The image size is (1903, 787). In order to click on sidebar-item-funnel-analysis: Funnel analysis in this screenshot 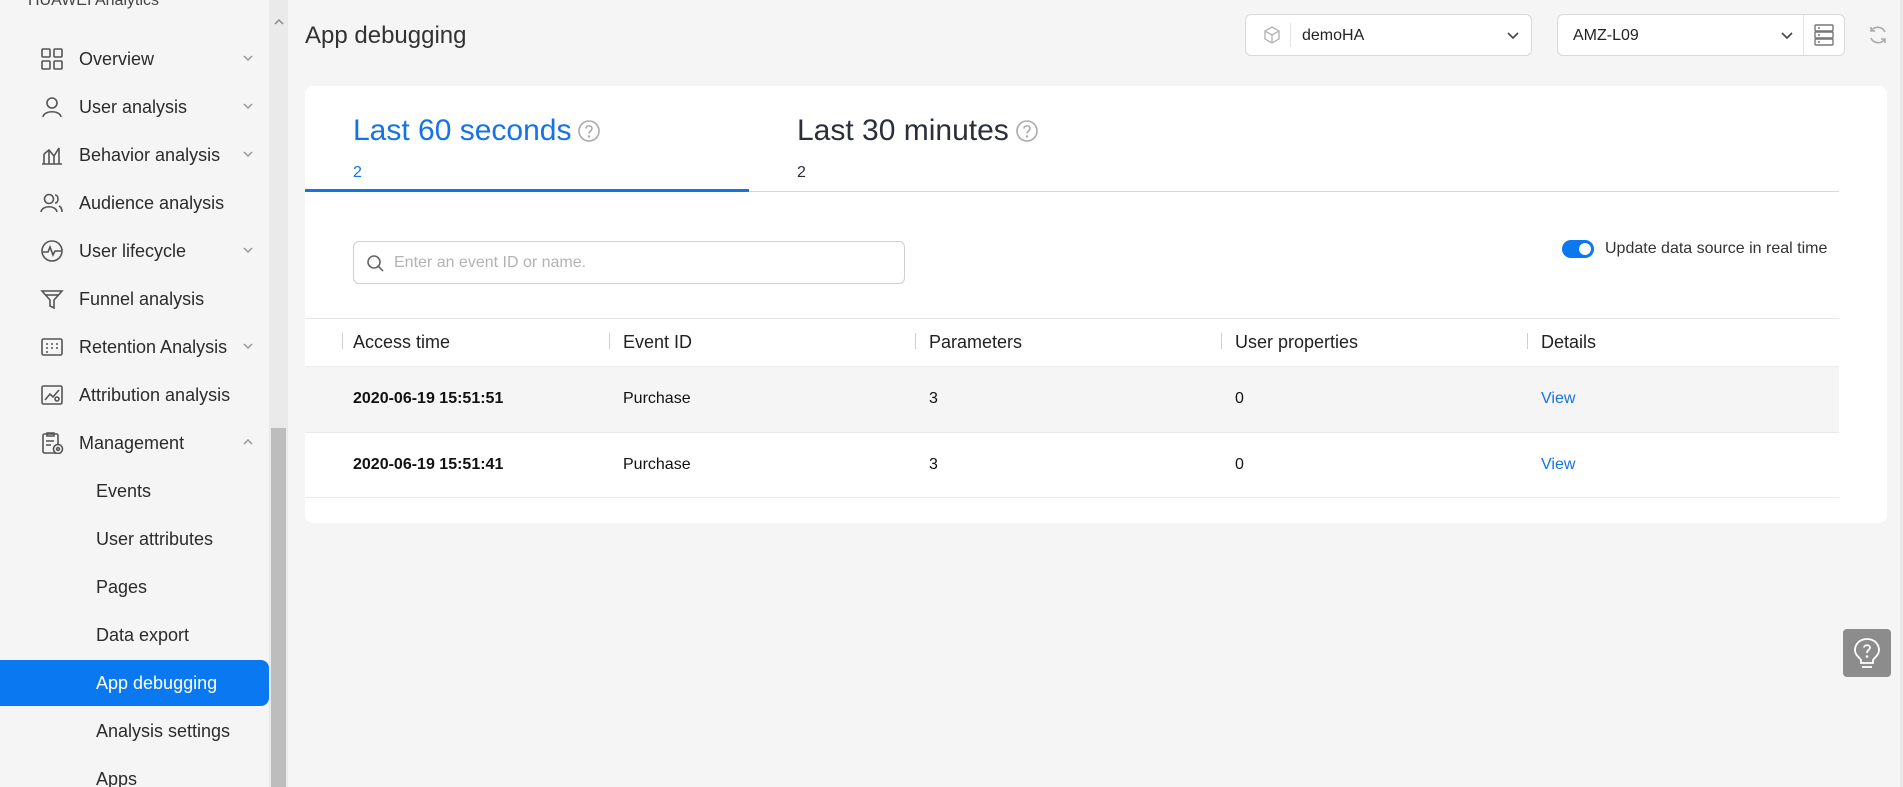, I will do `click(134, 299)`.